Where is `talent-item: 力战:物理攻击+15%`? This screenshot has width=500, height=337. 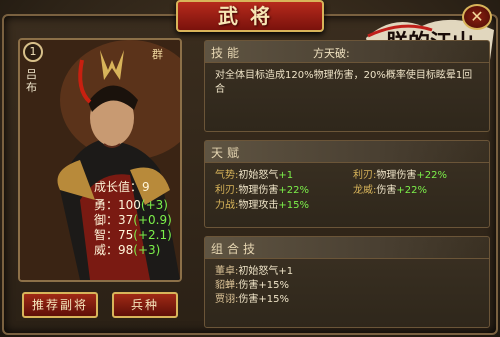 talent-item: 力战:物理攻击+15% is located at coordinates (262, 205).